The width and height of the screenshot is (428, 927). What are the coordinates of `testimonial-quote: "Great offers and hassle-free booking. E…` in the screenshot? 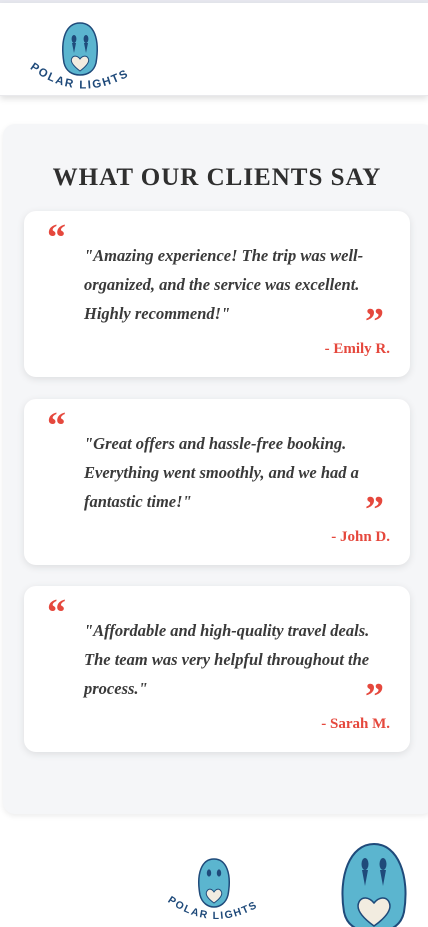 It's located at (221, 472).